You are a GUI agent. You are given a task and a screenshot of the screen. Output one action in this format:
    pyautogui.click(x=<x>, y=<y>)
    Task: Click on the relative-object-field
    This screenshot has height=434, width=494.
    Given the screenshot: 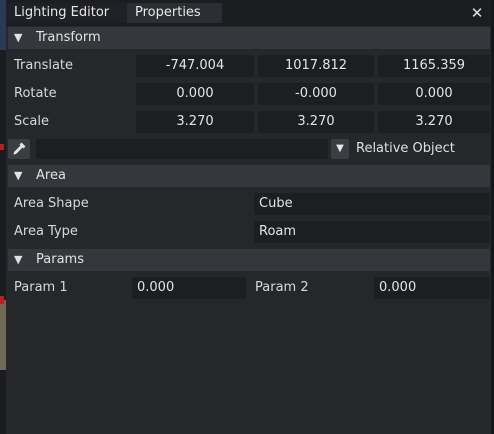 What is the action you would take?
    pyautogui.click(x=182, y=149)
    